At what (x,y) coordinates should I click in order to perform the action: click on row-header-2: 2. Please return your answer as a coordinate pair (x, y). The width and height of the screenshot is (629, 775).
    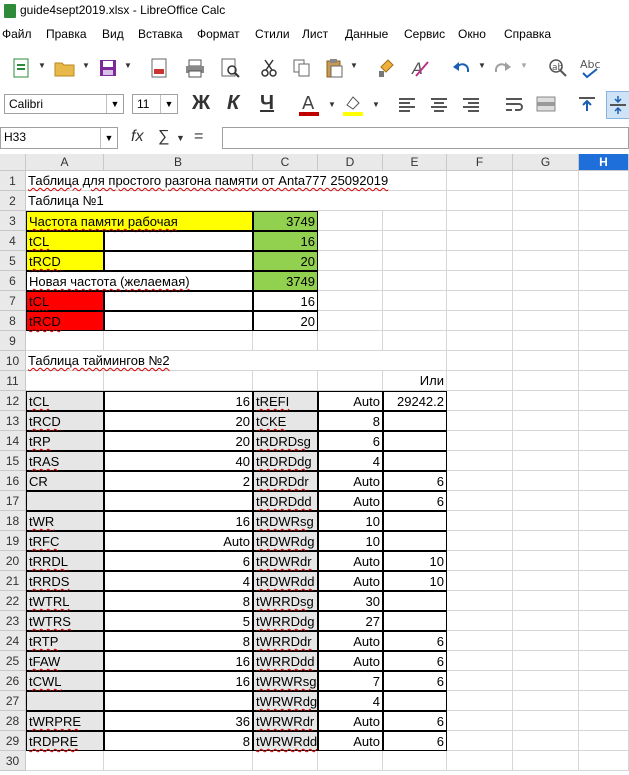
    Looking at the image, I should click on (13, 201).